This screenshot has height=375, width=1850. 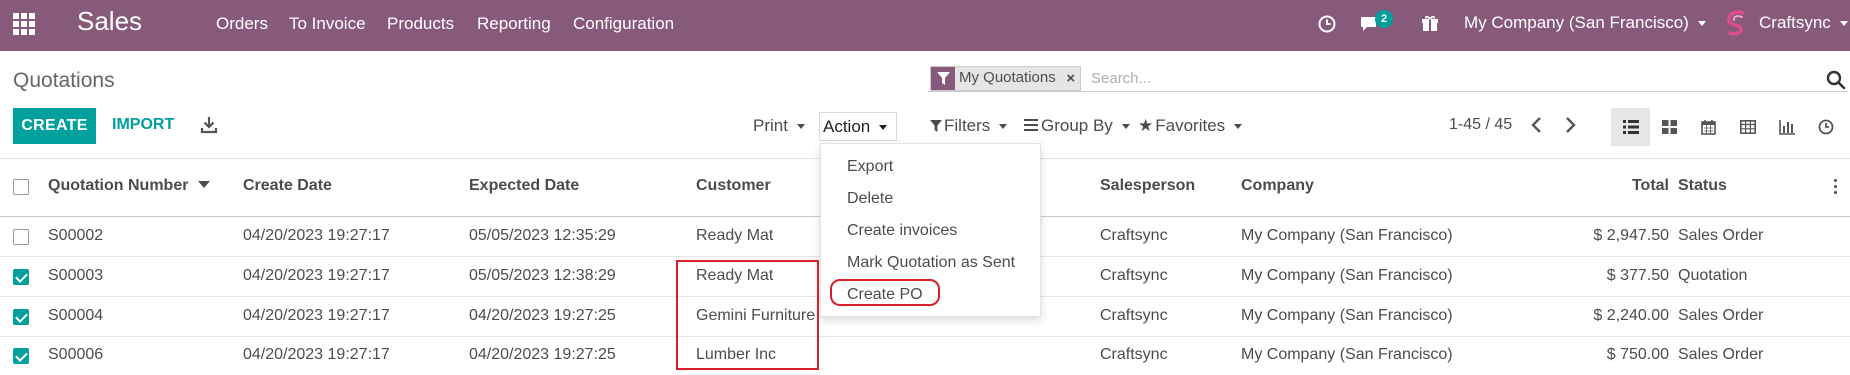 What do you see at coordinates (327, 24) in the screenshot?
I see `menu-to-invoice: To Invoice` at bounding box center [327, 24].